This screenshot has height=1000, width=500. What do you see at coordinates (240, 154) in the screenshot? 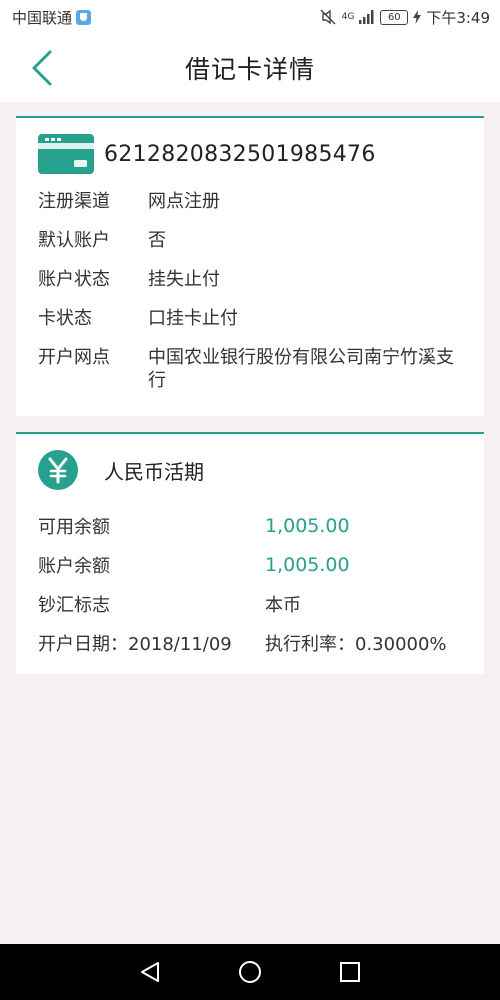
I see `card-number: 6212820832501985476` at bounding box center [240, 154].